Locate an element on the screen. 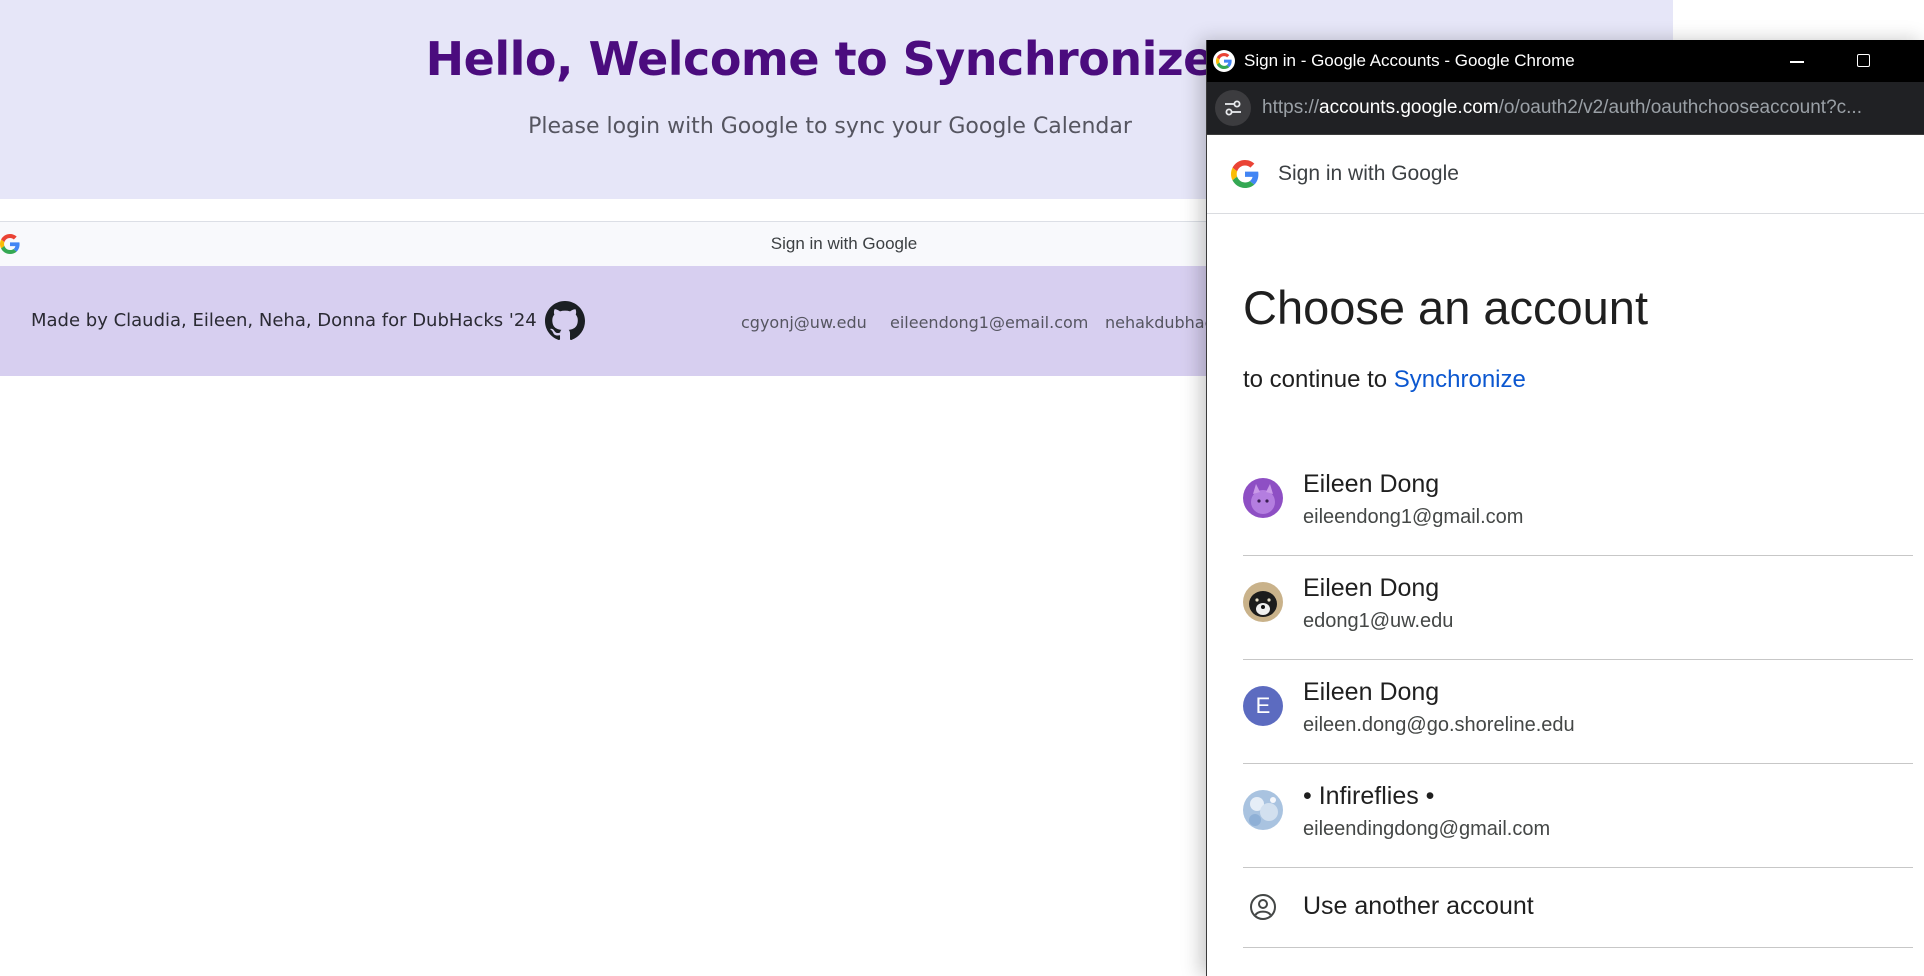 Image resolution: width=1924 pixels, height=976 pixels. maximize-icon is located at coordinates (1863, 61).